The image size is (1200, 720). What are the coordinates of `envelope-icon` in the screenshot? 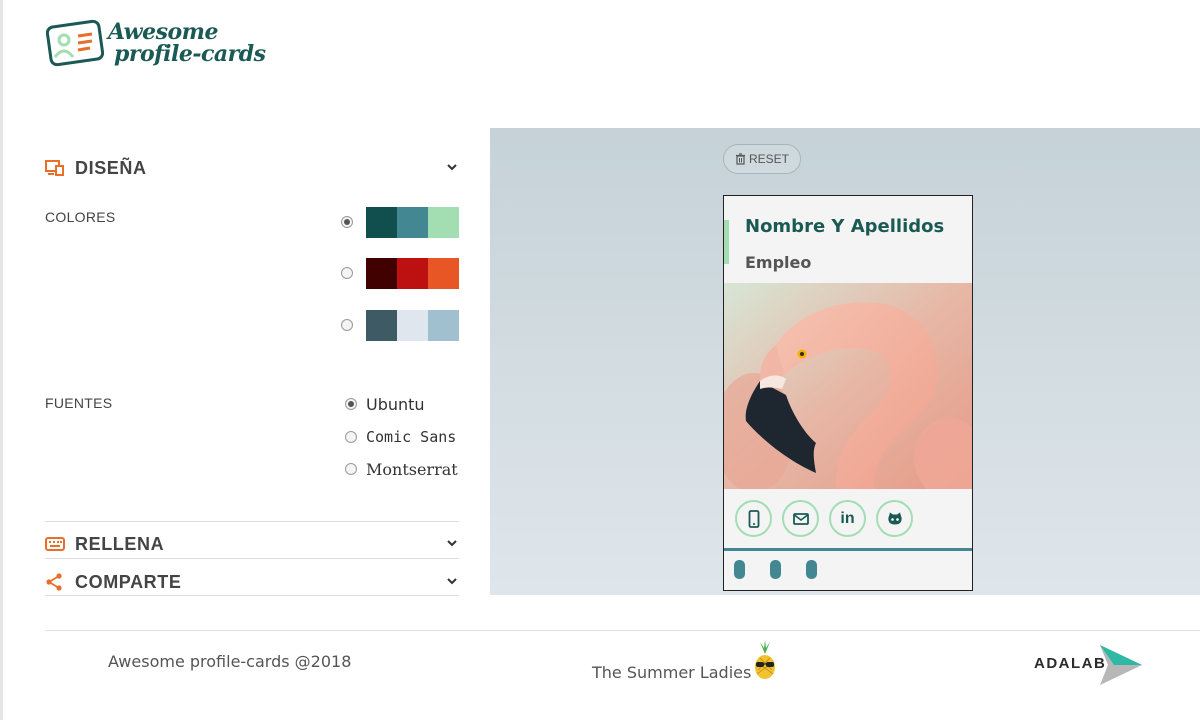 It's located at (800, 518).